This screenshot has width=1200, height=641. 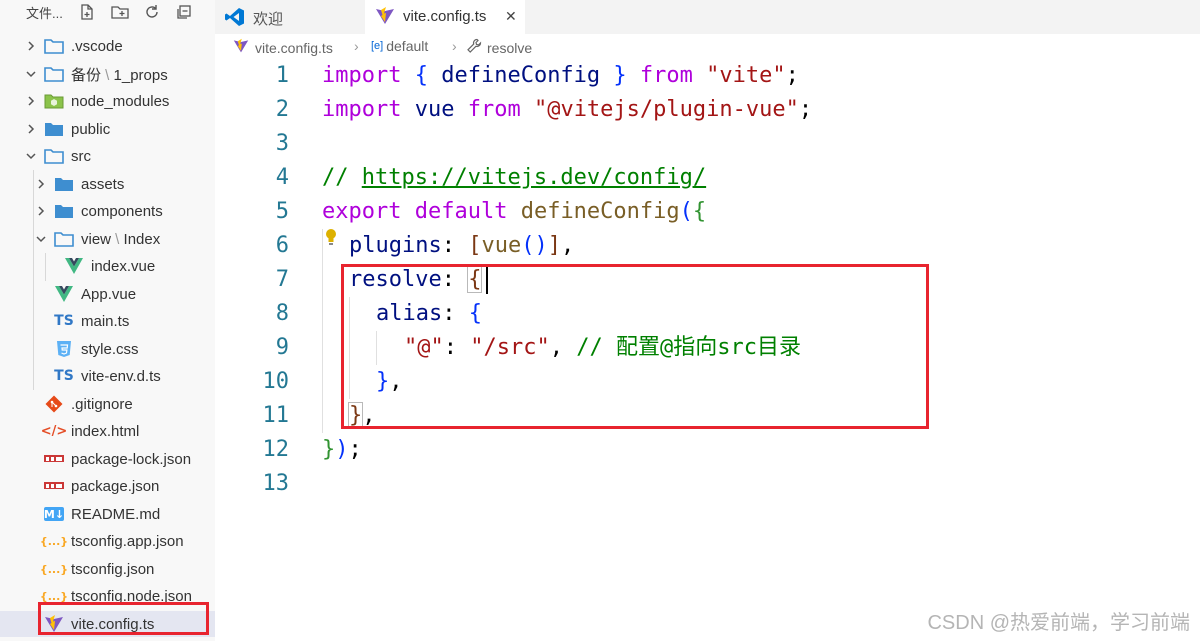 What do you see at coordinates (116, 514) in the screenshot?
I see `tree-item-label: README.md` at bounding box center [116, 514].